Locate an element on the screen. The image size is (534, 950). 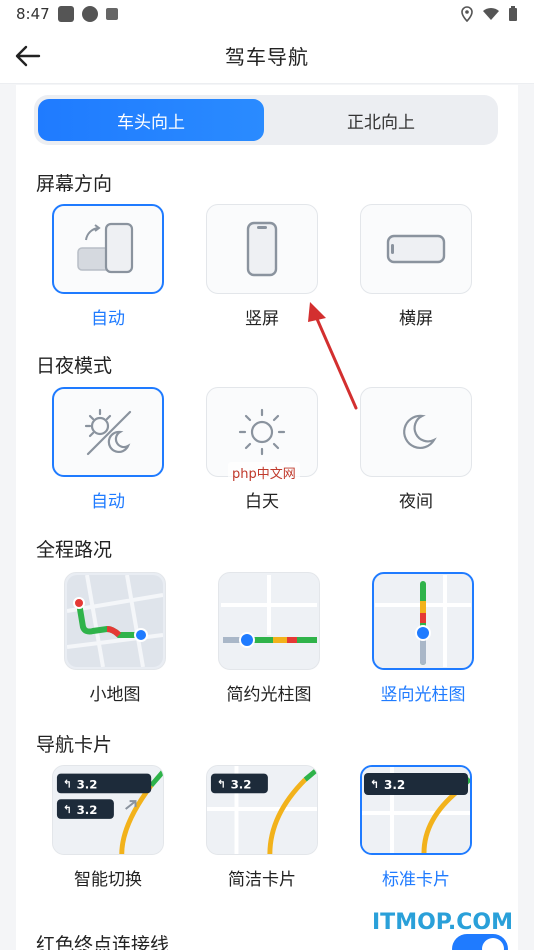
smart-switch-card-distance-2: 3.2 is located at coordinates (87, 810).